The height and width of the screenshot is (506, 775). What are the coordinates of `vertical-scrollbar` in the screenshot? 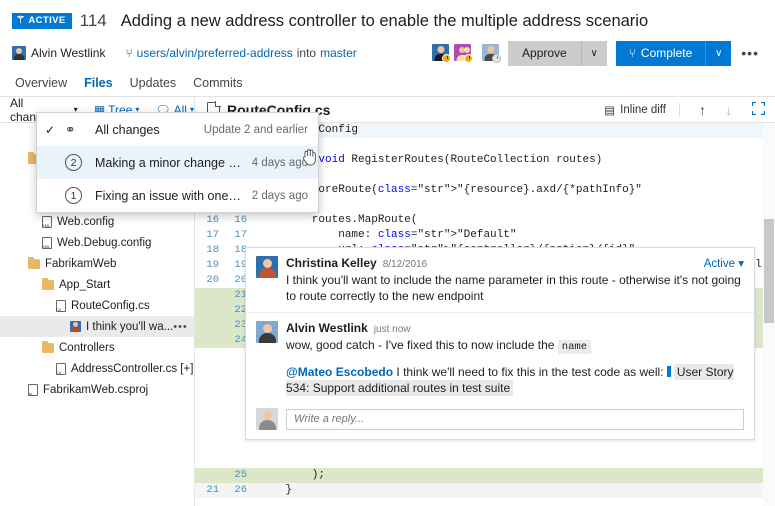 It's located at (769, 314).